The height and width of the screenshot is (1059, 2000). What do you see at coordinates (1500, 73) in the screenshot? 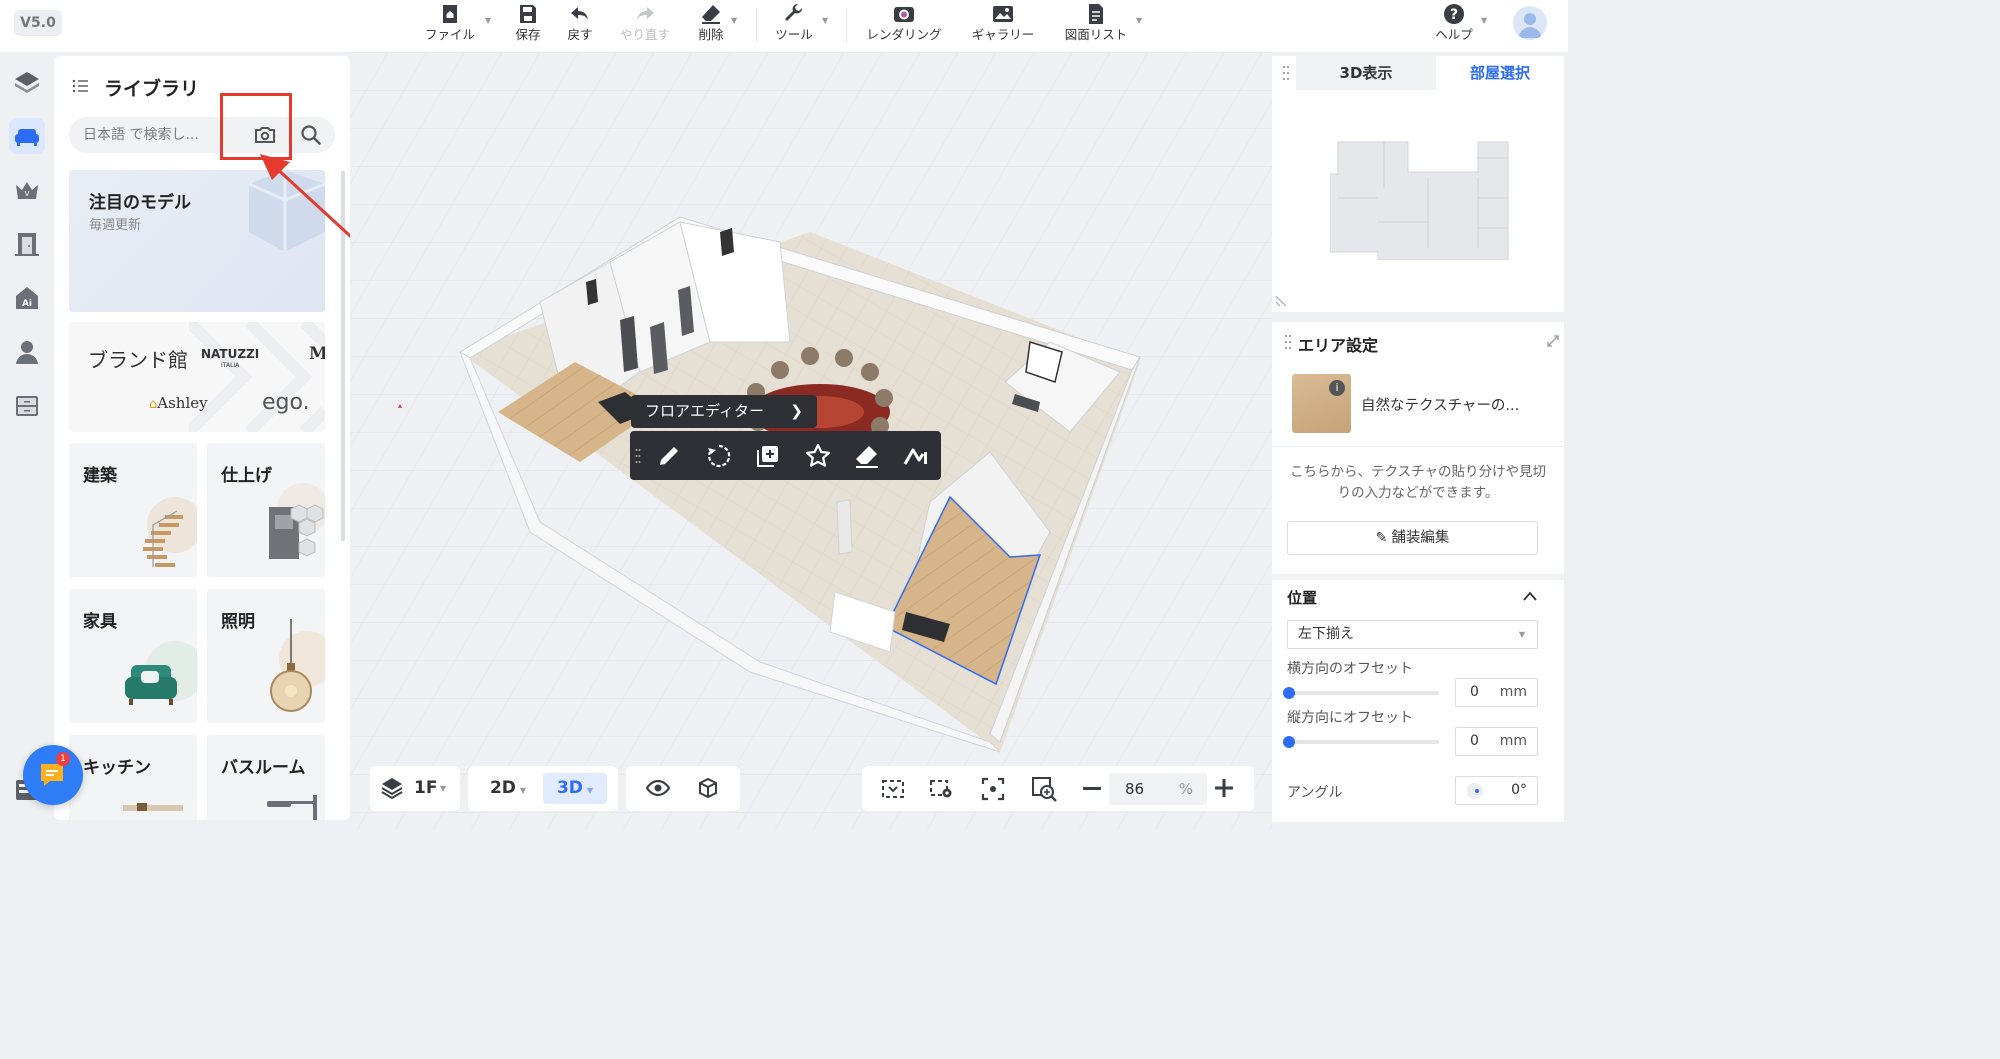
I see `tab-room-select: 部屋選択` at bounding box center [1500, 73].